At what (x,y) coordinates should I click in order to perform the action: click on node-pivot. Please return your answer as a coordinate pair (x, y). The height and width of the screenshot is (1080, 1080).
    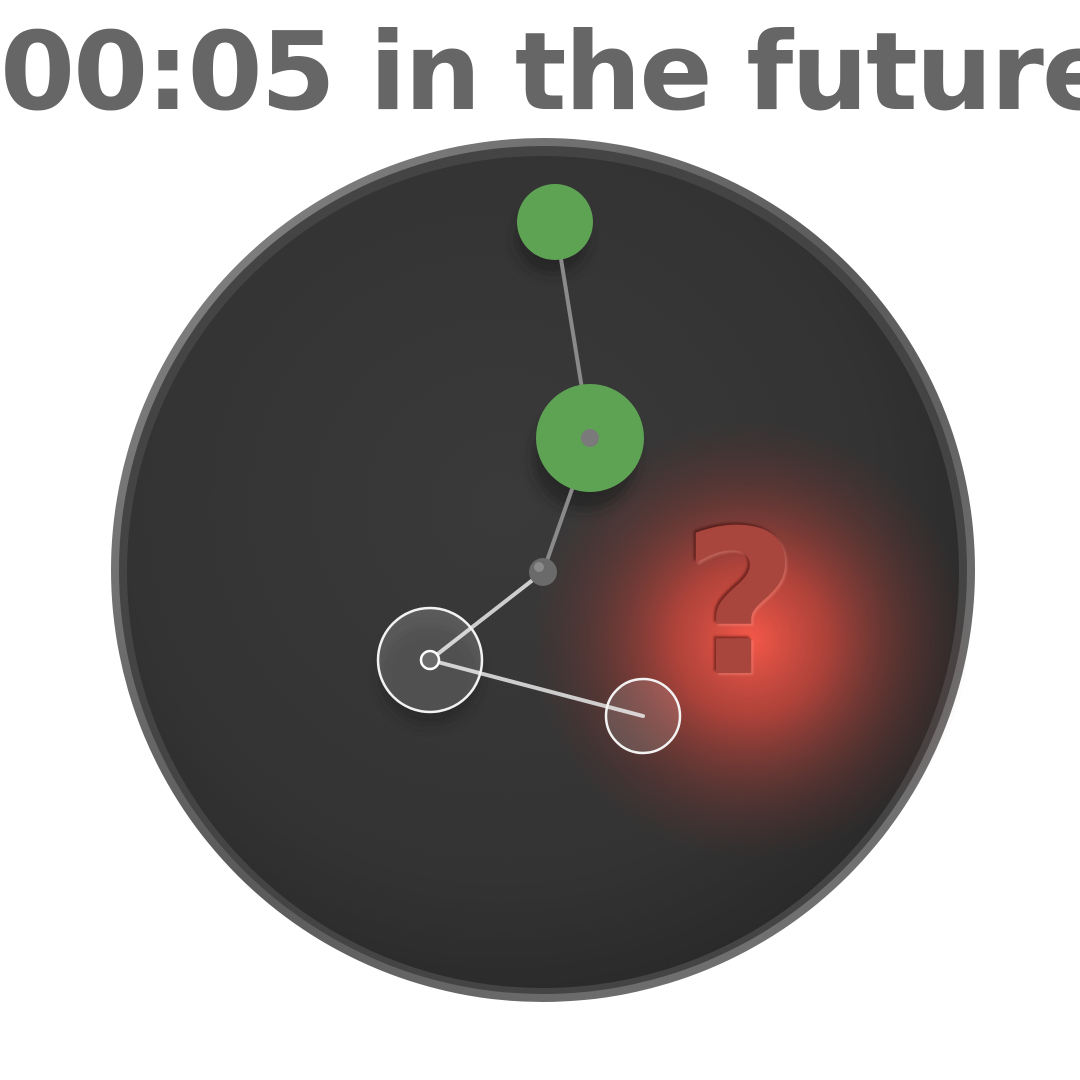
    Looking at the image, I should click on (590, 438).